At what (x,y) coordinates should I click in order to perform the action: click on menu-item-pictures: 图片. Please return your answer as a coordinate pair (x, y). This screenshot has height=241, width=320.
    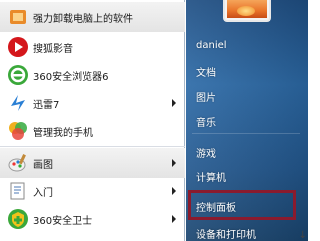
    Looking at the image, I should click on (206, 96).